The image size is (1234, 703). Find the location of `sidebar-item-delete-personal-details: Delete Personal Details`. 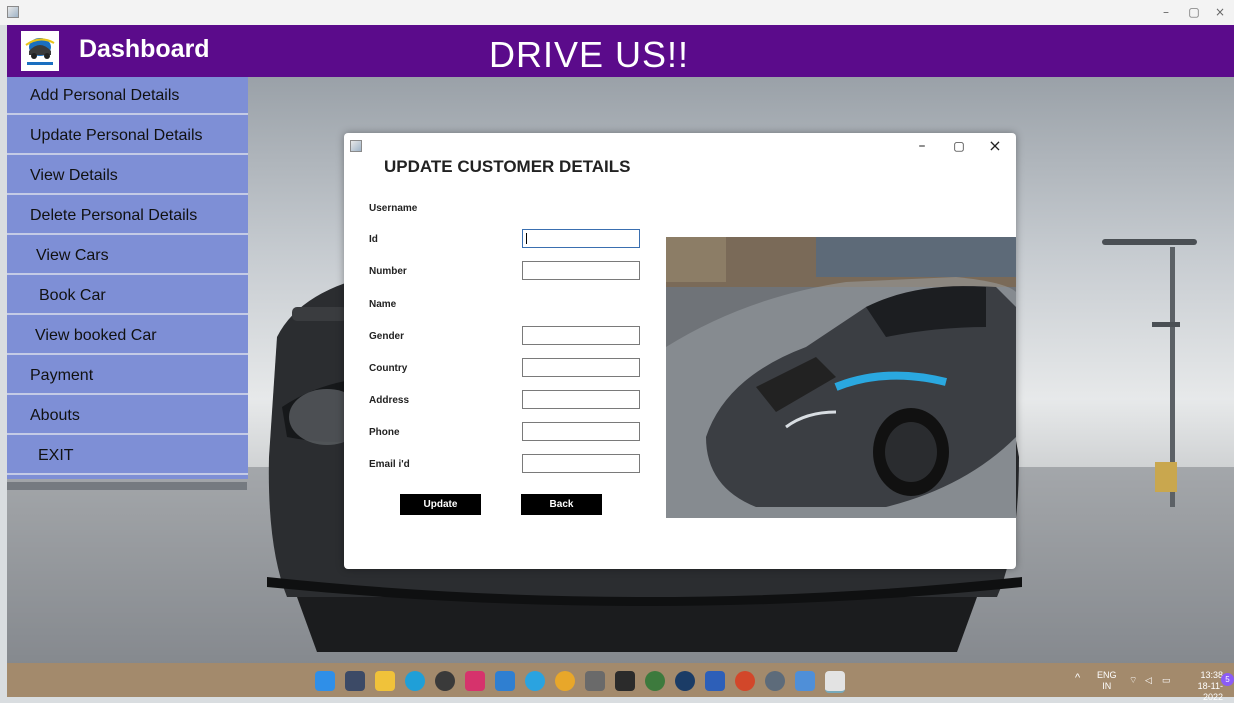

sidebar-item-delete-personal-details: Delete Personal Details is located at coordinates (127, 216).